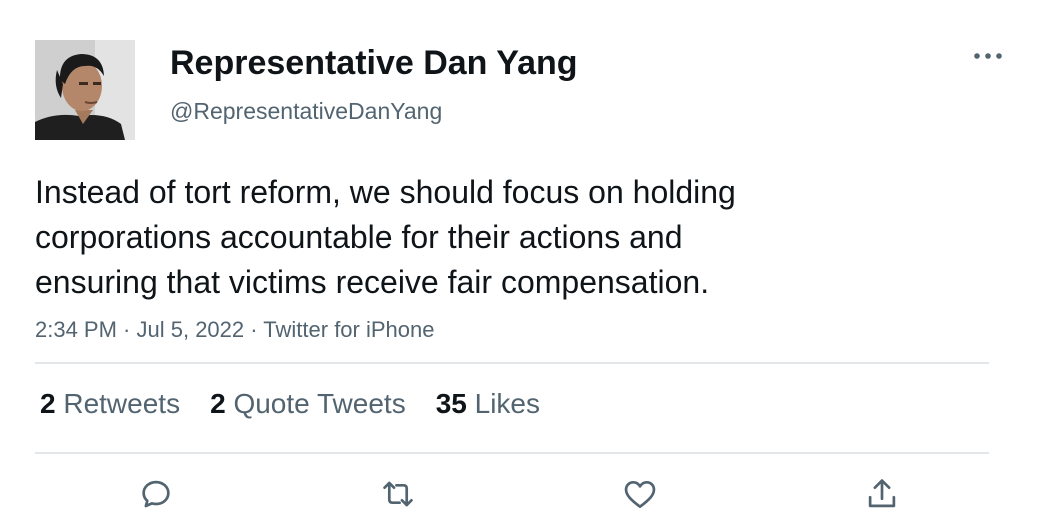  I want to click on avatar, so click(85, 90).